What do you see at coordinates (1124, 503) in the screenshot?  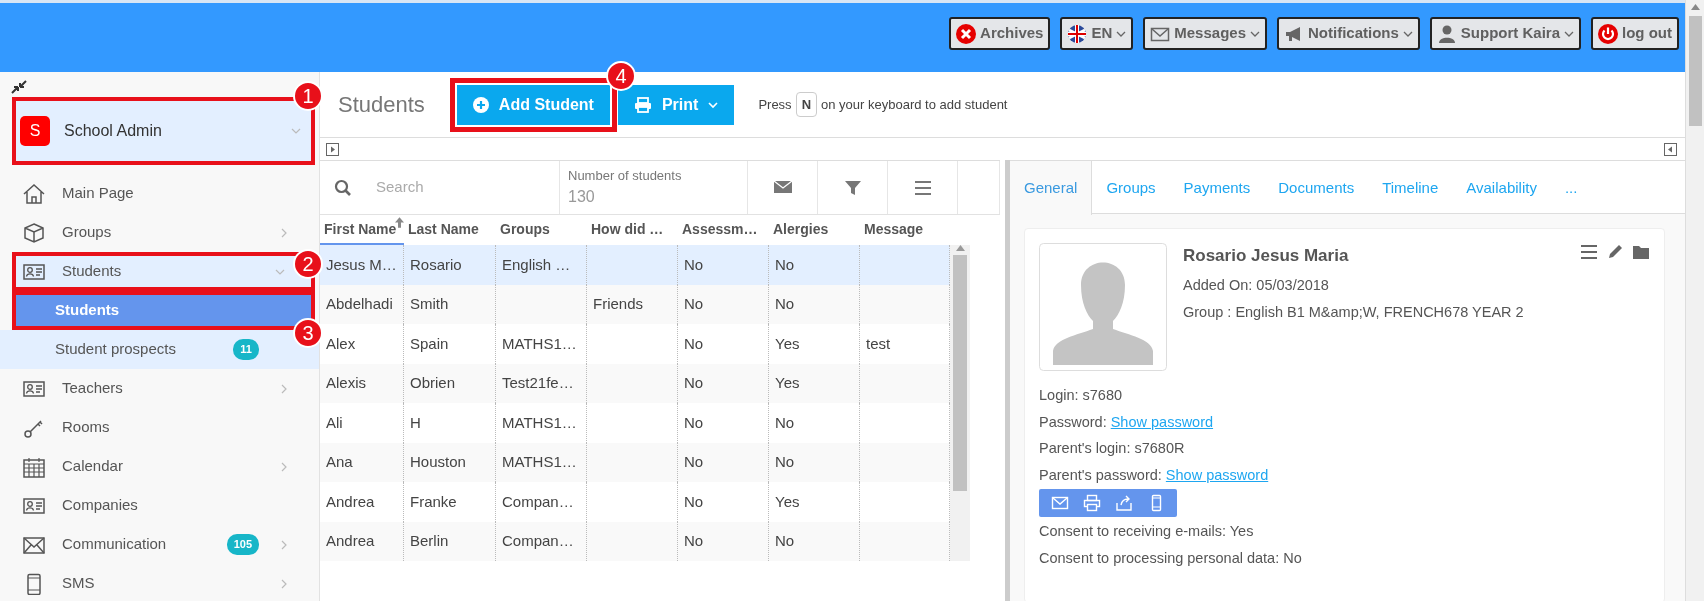 I see `share-icon` at bounding box center [1124, 503].